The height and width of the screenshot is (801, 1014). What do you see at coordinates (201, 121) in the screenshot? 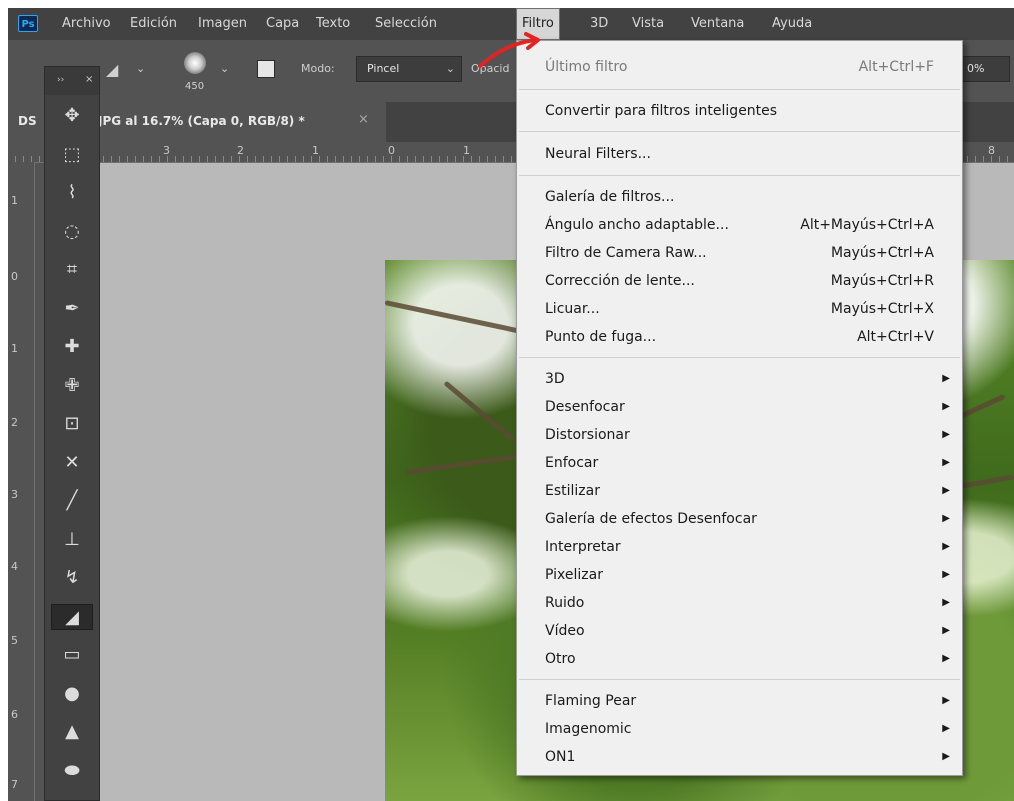
I see `document-tab-title: JPG al 16.7% (Capa 0, RGB/8) *` at bounding box center [201, 121].